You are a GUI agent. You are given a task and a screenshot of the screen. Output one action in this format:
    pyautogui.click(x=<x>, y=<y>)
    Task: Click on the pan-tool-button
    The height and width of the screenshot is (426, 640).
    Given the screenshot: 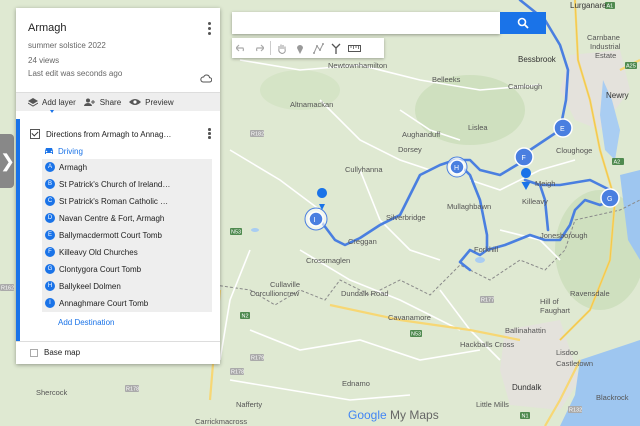 What is the action you would take?
    pyautogui.click(x=282, y=48)
    